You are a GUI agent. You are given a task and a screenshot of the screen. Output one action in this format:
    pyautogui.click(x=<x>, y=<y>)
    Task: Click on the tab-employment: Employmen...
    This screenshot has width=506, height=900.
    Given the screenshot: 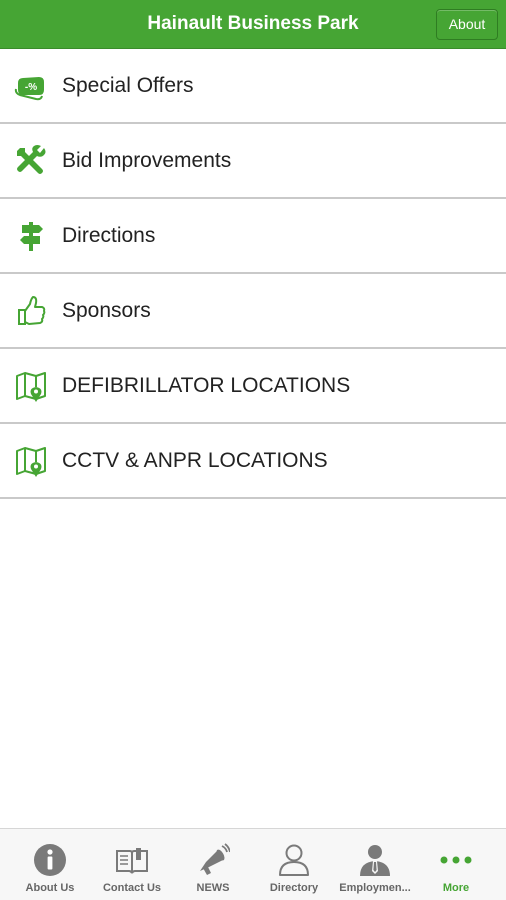 What is the action you would take?
    pyautogui.click(x=375, y=864)
    